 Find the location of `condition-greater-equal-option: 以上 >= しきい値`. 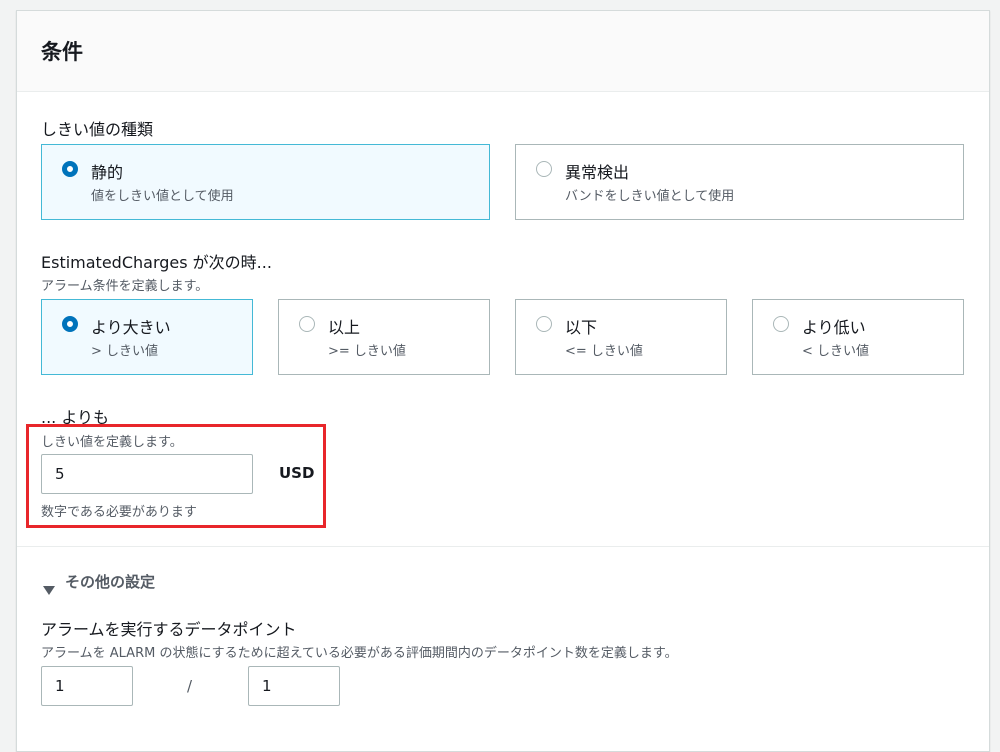

condition-greater-equal-option: 以上 >= しきい値 is located at coordinates (384, 337).